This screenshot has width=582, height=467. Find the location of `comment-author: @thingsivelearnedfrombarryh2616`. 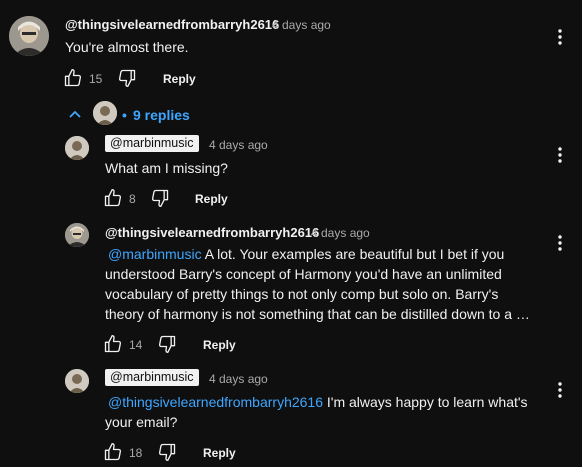

comment-author: @thingsivelearnedfrombarryh2616 is located at coordinates (172, 24).